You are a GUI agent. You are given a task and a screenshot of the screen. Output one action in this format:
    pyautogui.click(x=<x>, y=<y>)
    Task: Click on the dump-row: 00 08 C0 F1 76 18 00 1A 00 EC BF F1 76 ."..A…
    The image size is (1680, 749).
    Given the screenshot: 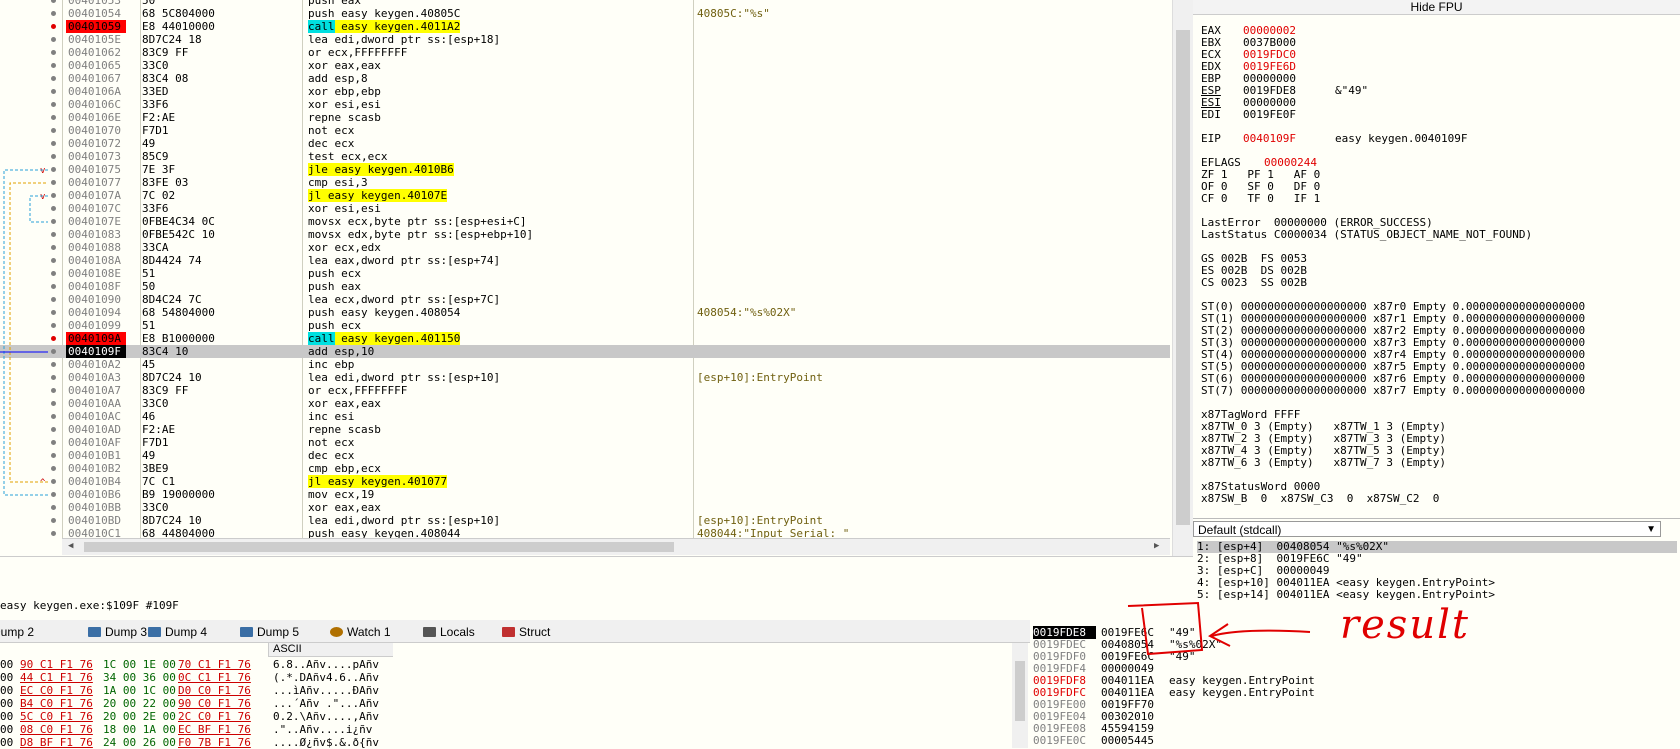 What is the action you would take?
    pyautogui.click(x=200, y=729)
    